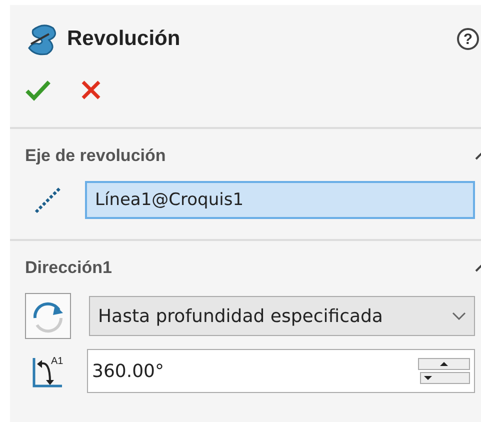 Image resolution: width=481 pixels, height=422 pixels. Describe the element at coordinates (282, 316) in the screenshot. I see `dropdown: Hasta profundidad especificada` at that location.